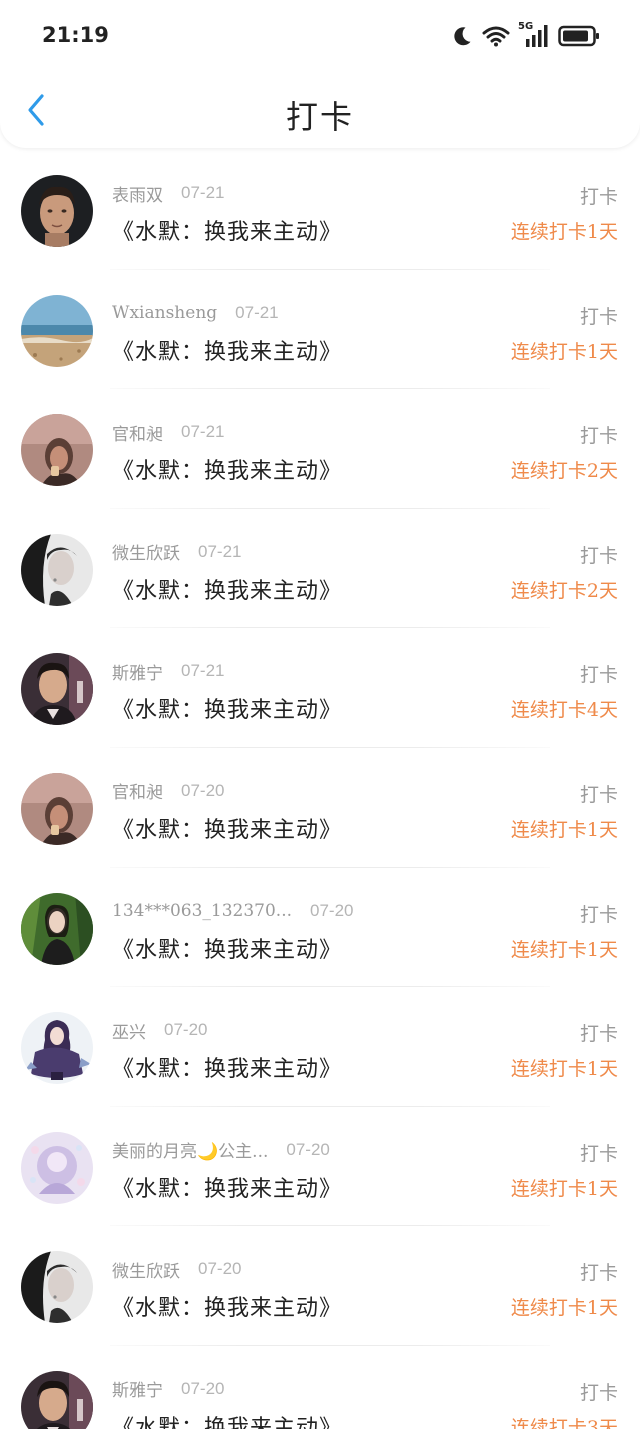  Describe the element at coordinates (164, 313) in the screenshot. I see `user-name: Wxiansheng` at that location.